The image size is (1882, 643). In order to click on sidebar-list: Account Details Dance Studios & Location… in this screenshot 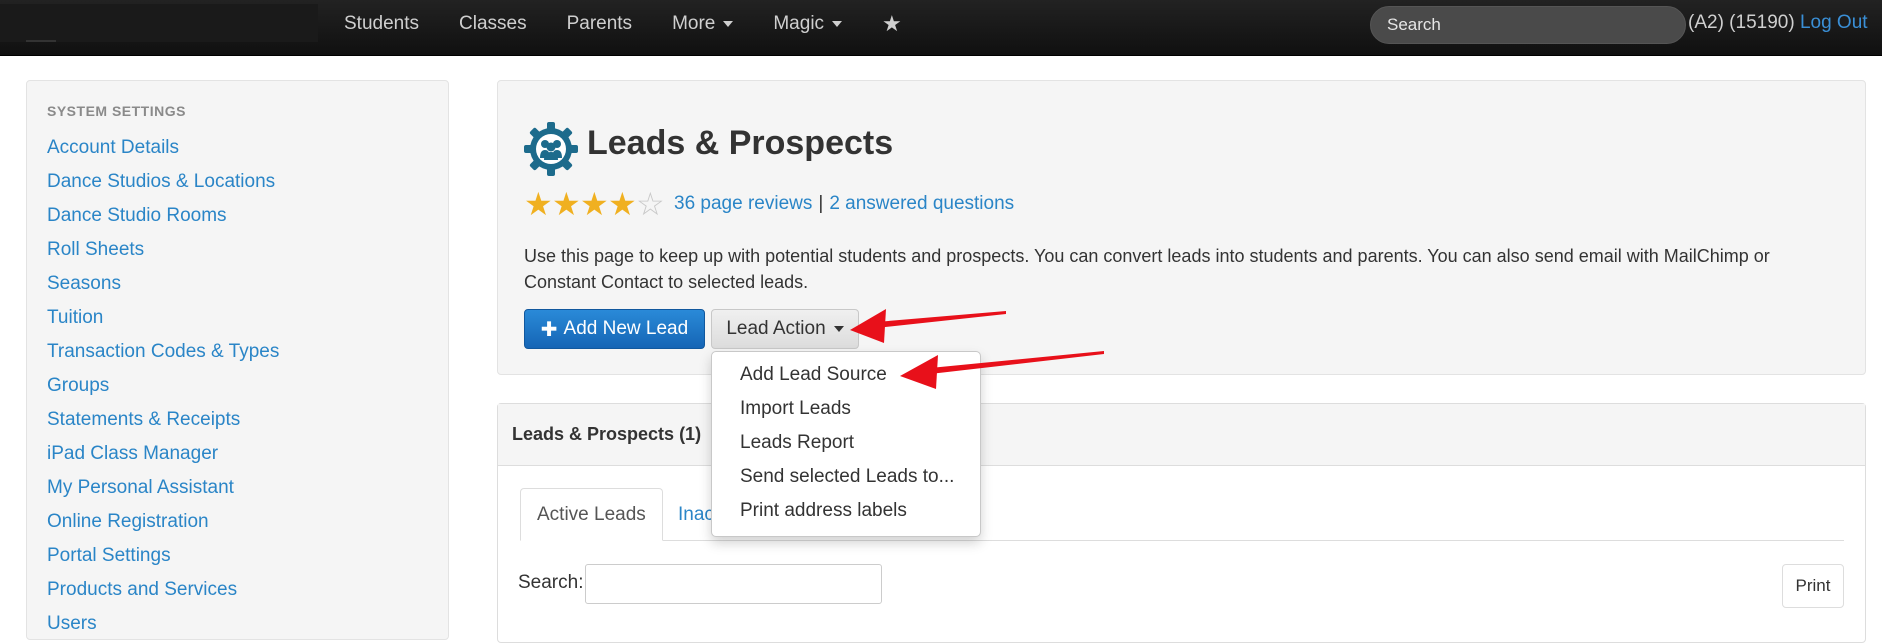, I will do `click(163, 386)`.